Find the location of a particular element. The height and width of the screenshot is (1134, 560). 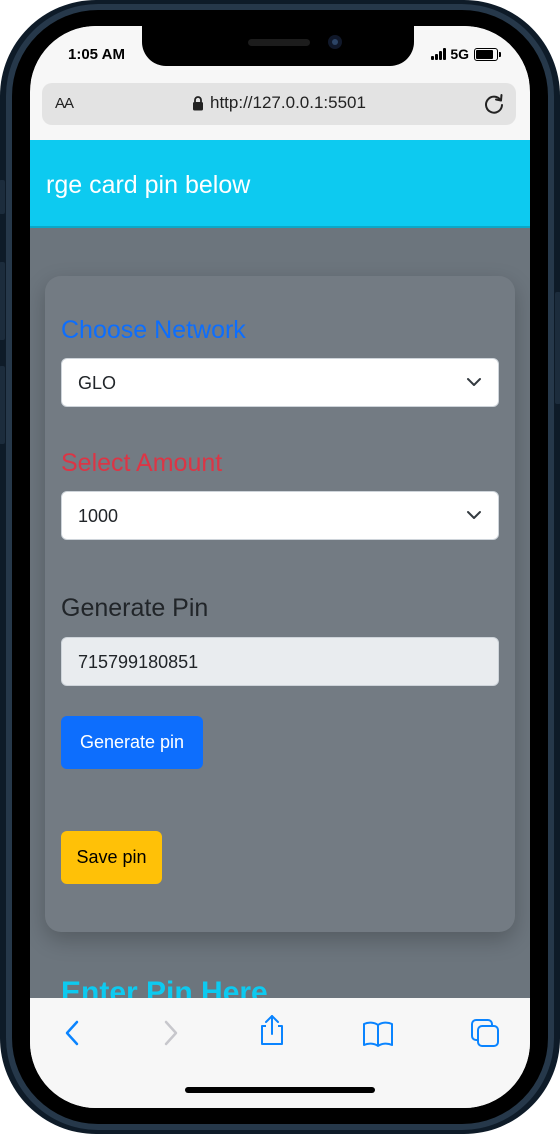

url-display: http://127.0.0.1:5501 is located at coordinates (279, 103).